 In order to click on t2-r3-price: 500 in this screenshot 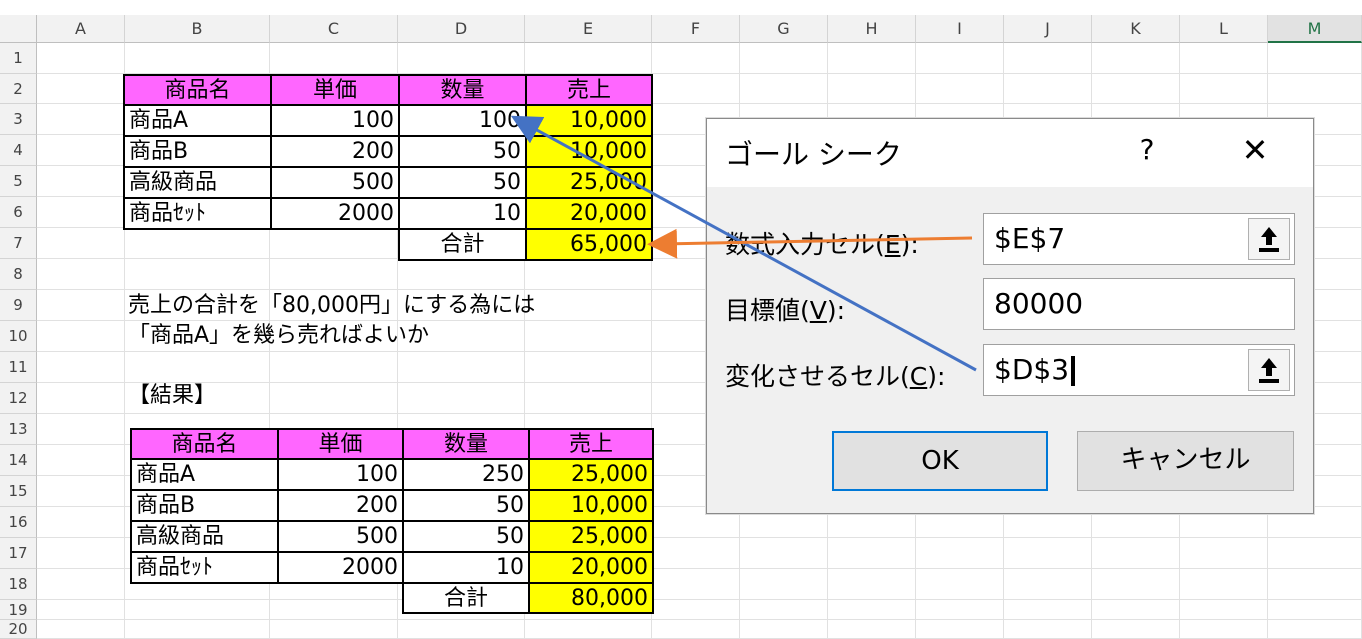, I will do `click(340, 536)`.